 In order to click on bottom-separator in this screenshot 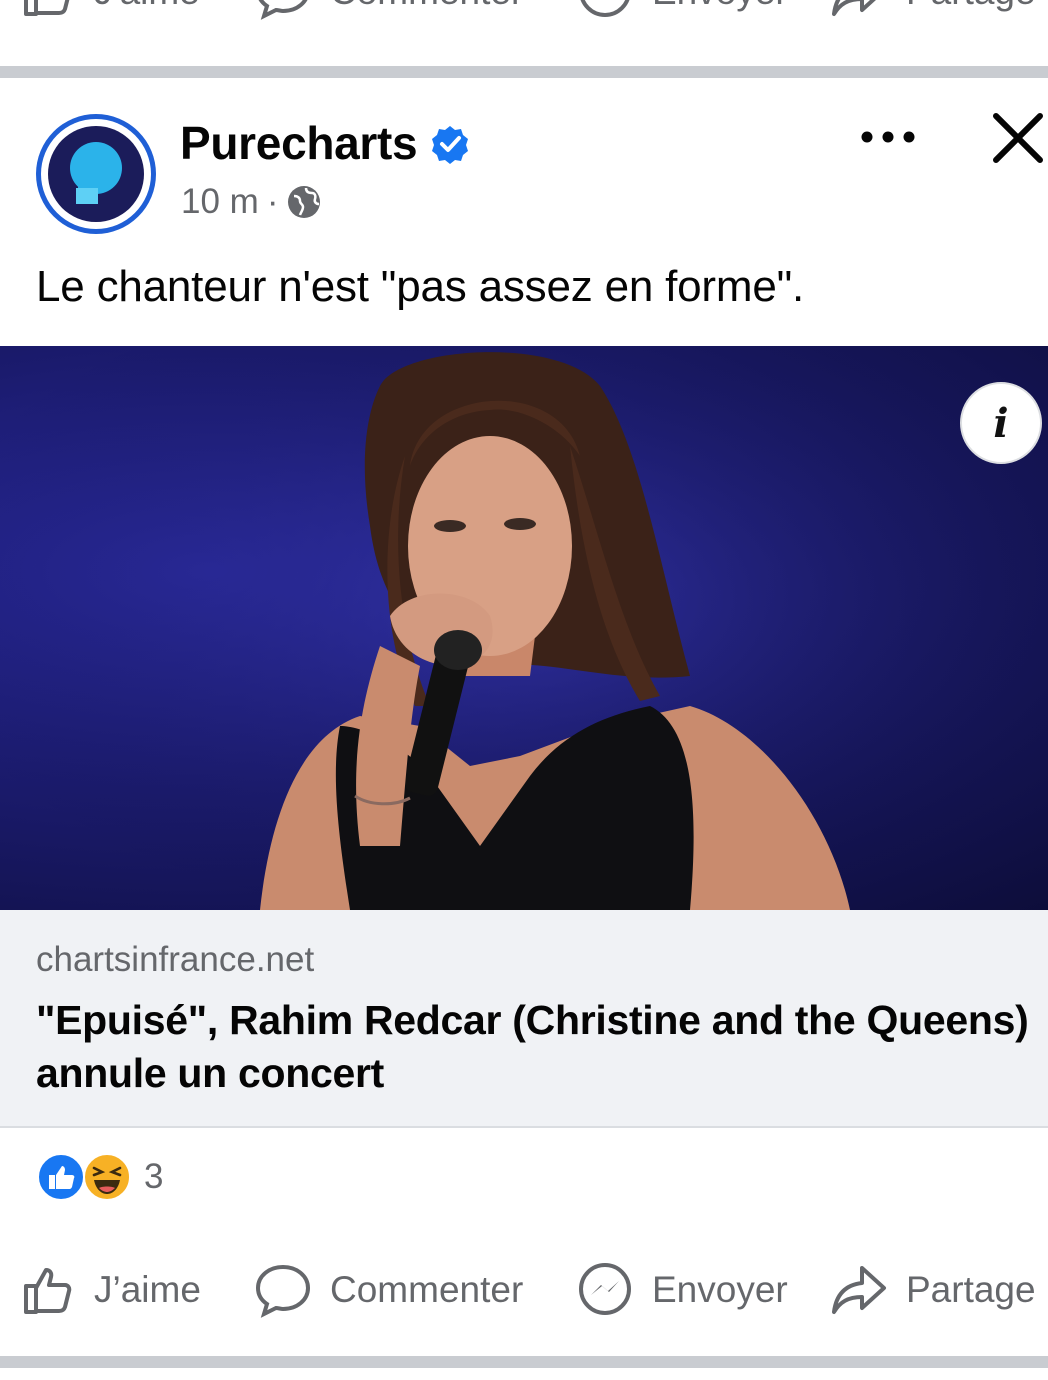, I will do `click(524, 1362)`.